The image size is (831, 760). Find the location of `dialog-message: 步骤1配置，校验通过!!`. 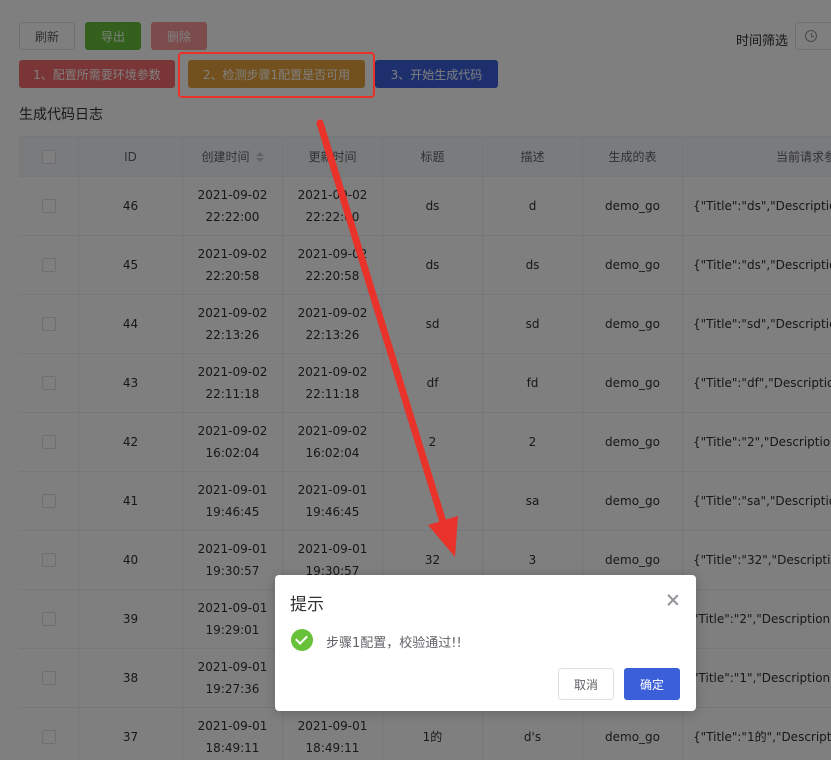

dialog-message: 步骤1配置，校验通过!! is located at coordinates (394, 643).